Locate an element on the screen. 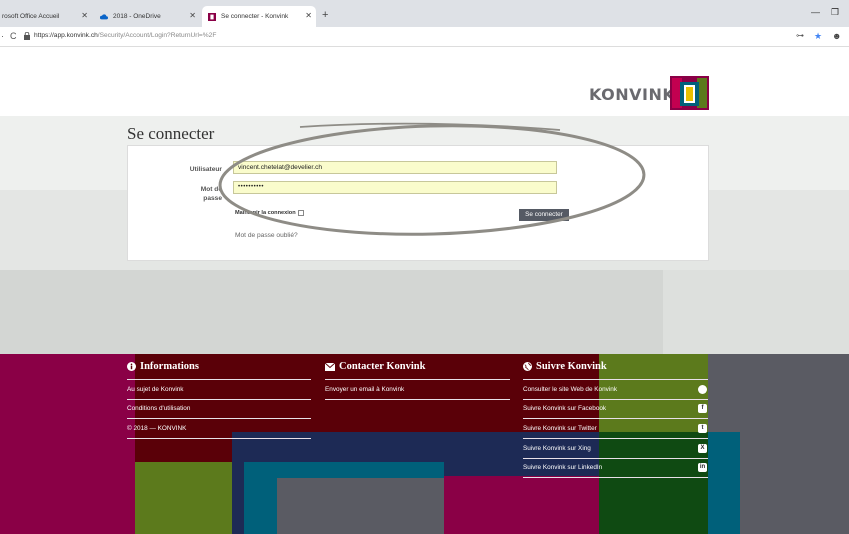 The width and height of the screenshot is (849, 534). forgot-password-link: Mot de passe oublié? is located at coordinates (266, 235).